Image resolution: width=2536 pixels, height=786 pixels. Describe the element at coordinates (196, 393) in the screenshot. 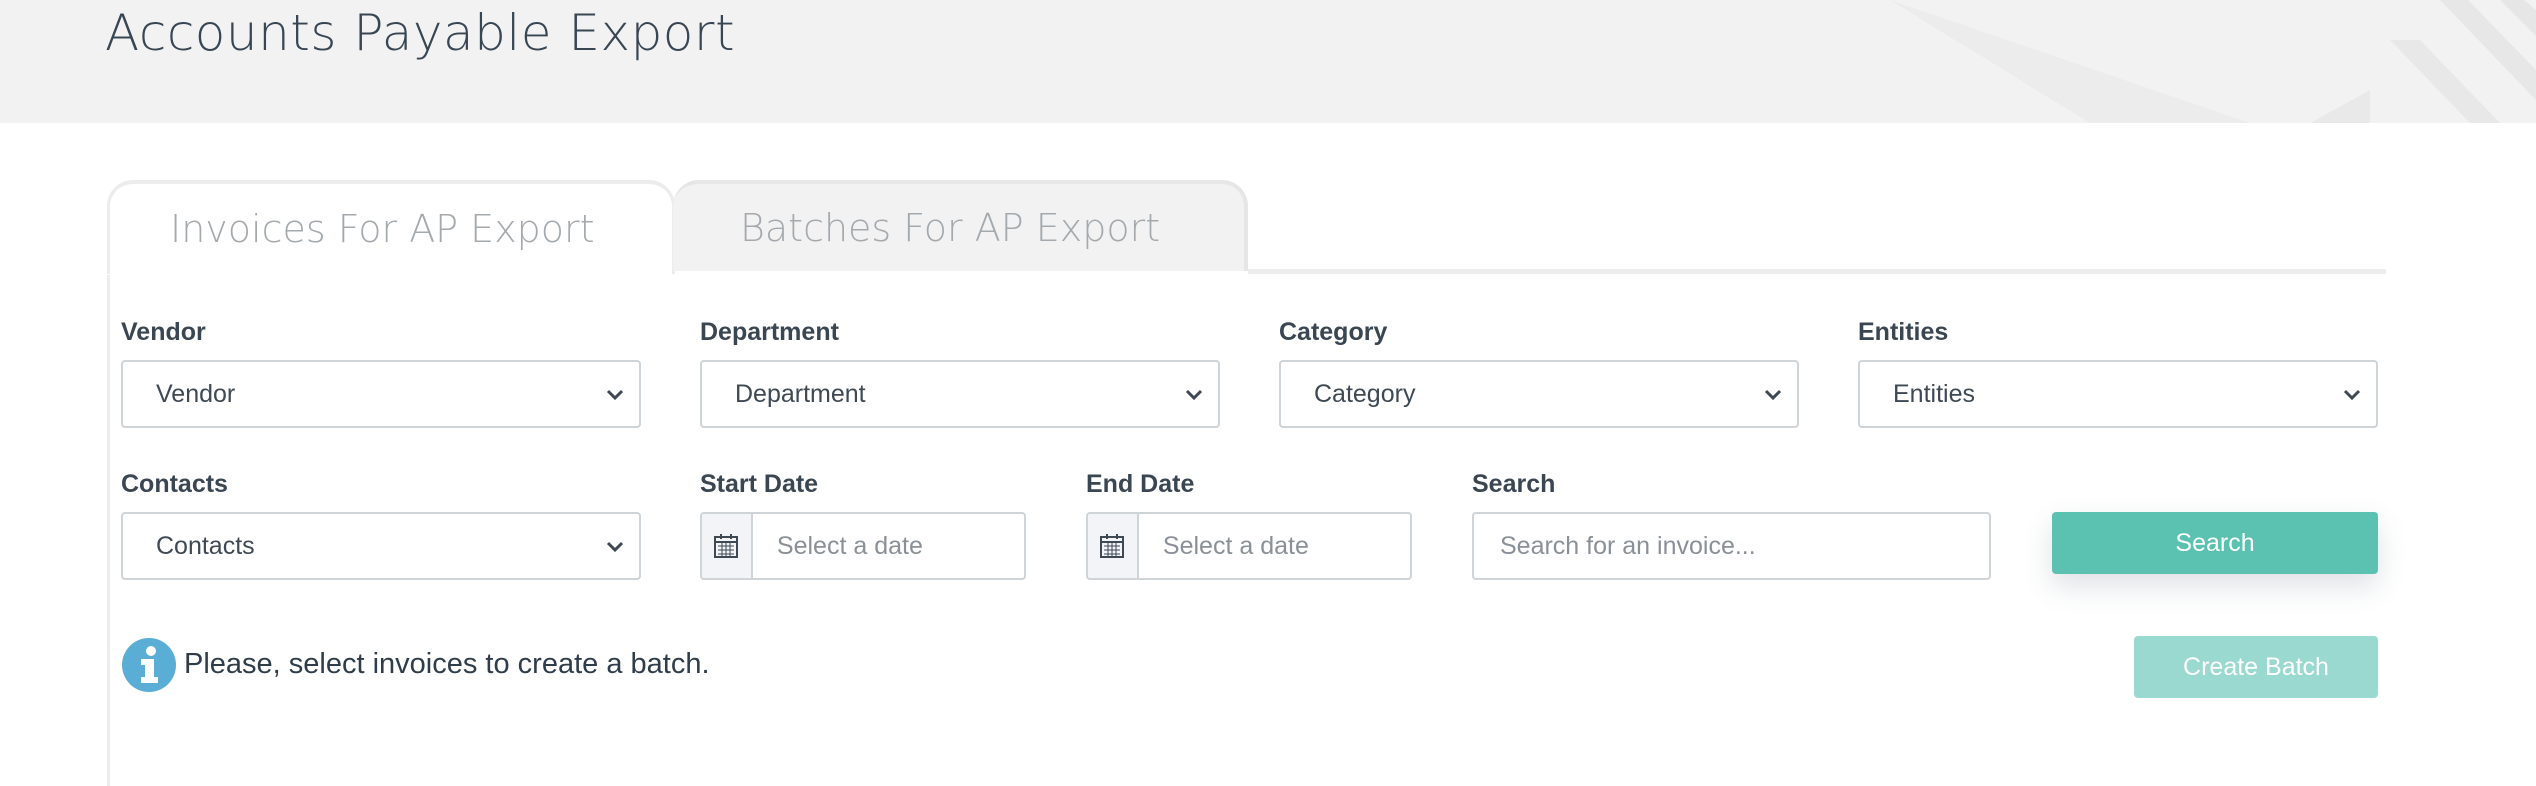

I see `vendor-select-value: Vendor` at that location.